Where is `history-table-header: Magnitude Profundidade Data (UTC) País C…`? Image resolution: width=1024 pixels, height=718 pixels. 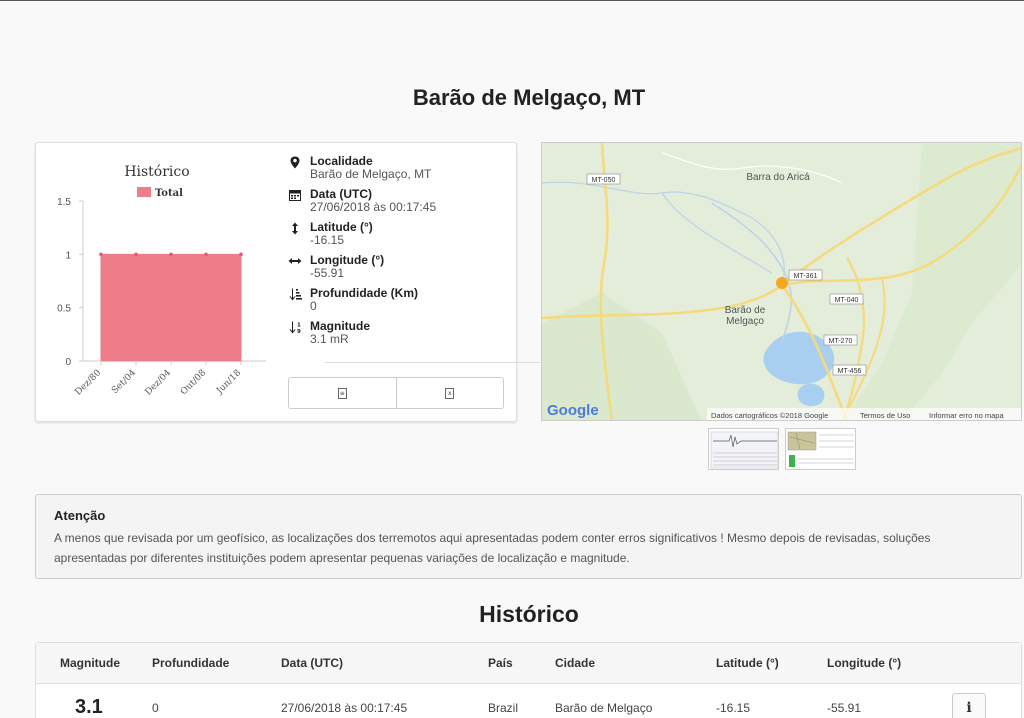
history-table-header: Magnitude Profundidade Data (UTC) País C… is located at coordinates (528, 663).